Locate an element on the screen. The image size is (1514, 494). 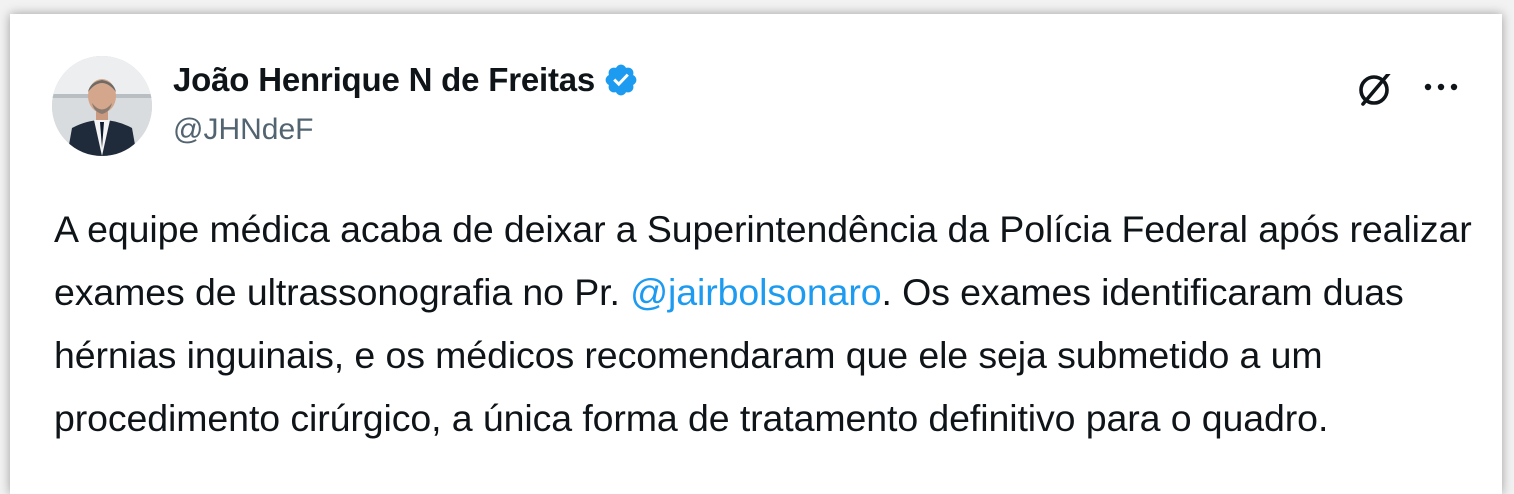
avatar is located at coordinates (102, 106).